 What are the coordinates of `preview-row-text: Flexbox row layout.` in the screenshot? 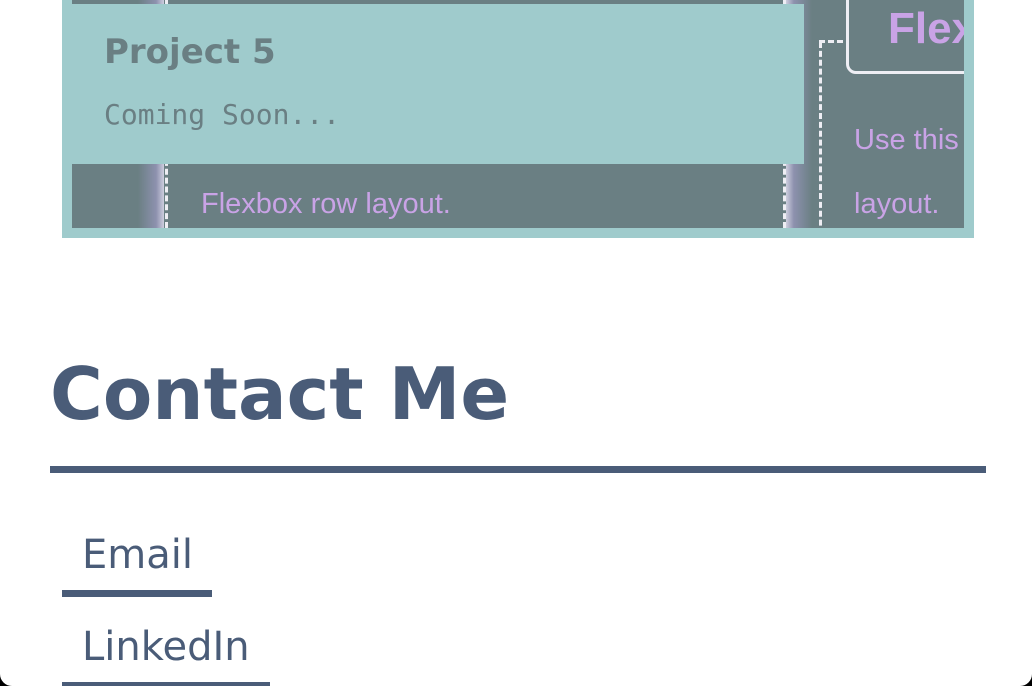 It's located at (326, 204).